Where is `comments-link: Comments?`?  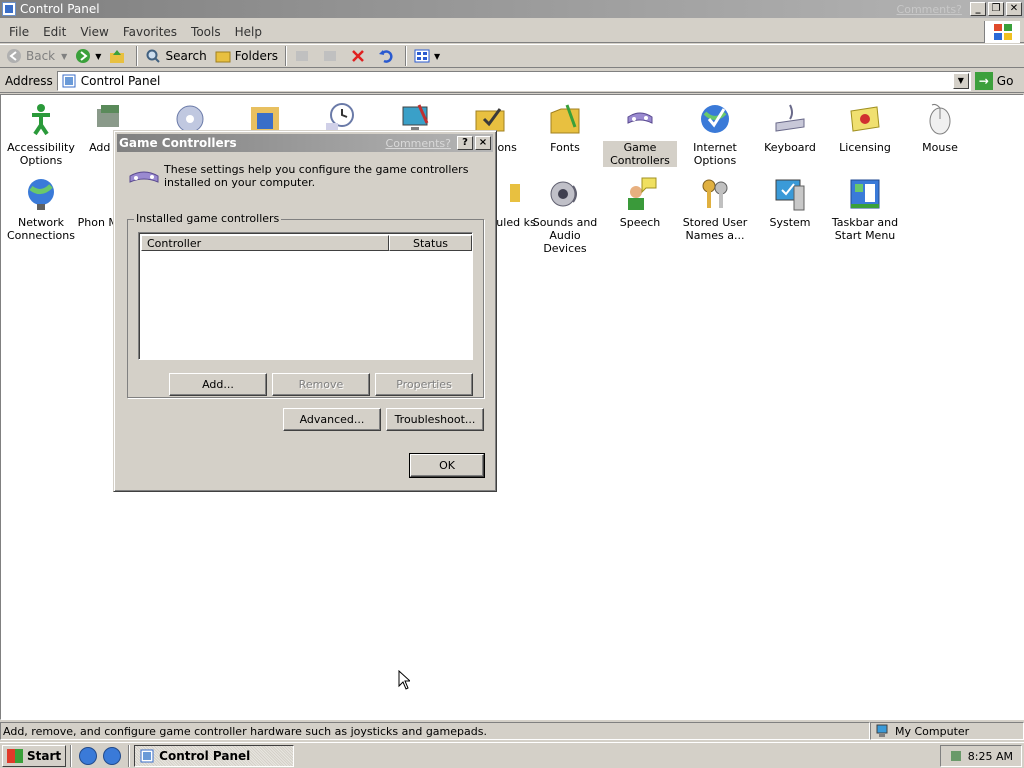
comments-link: Comments? is located at coordinates (929, 9).